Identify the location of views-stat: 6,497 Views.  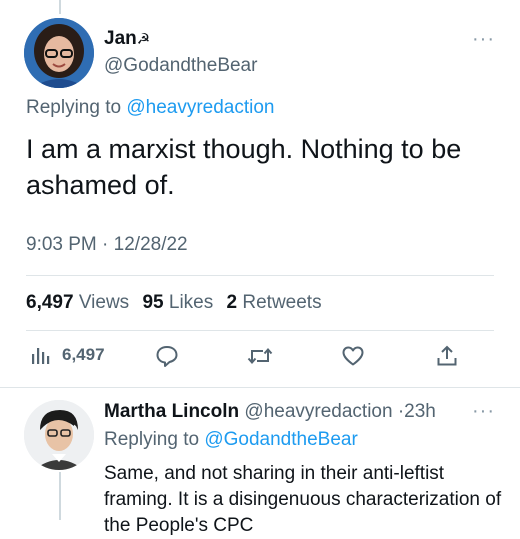
(77, 302).